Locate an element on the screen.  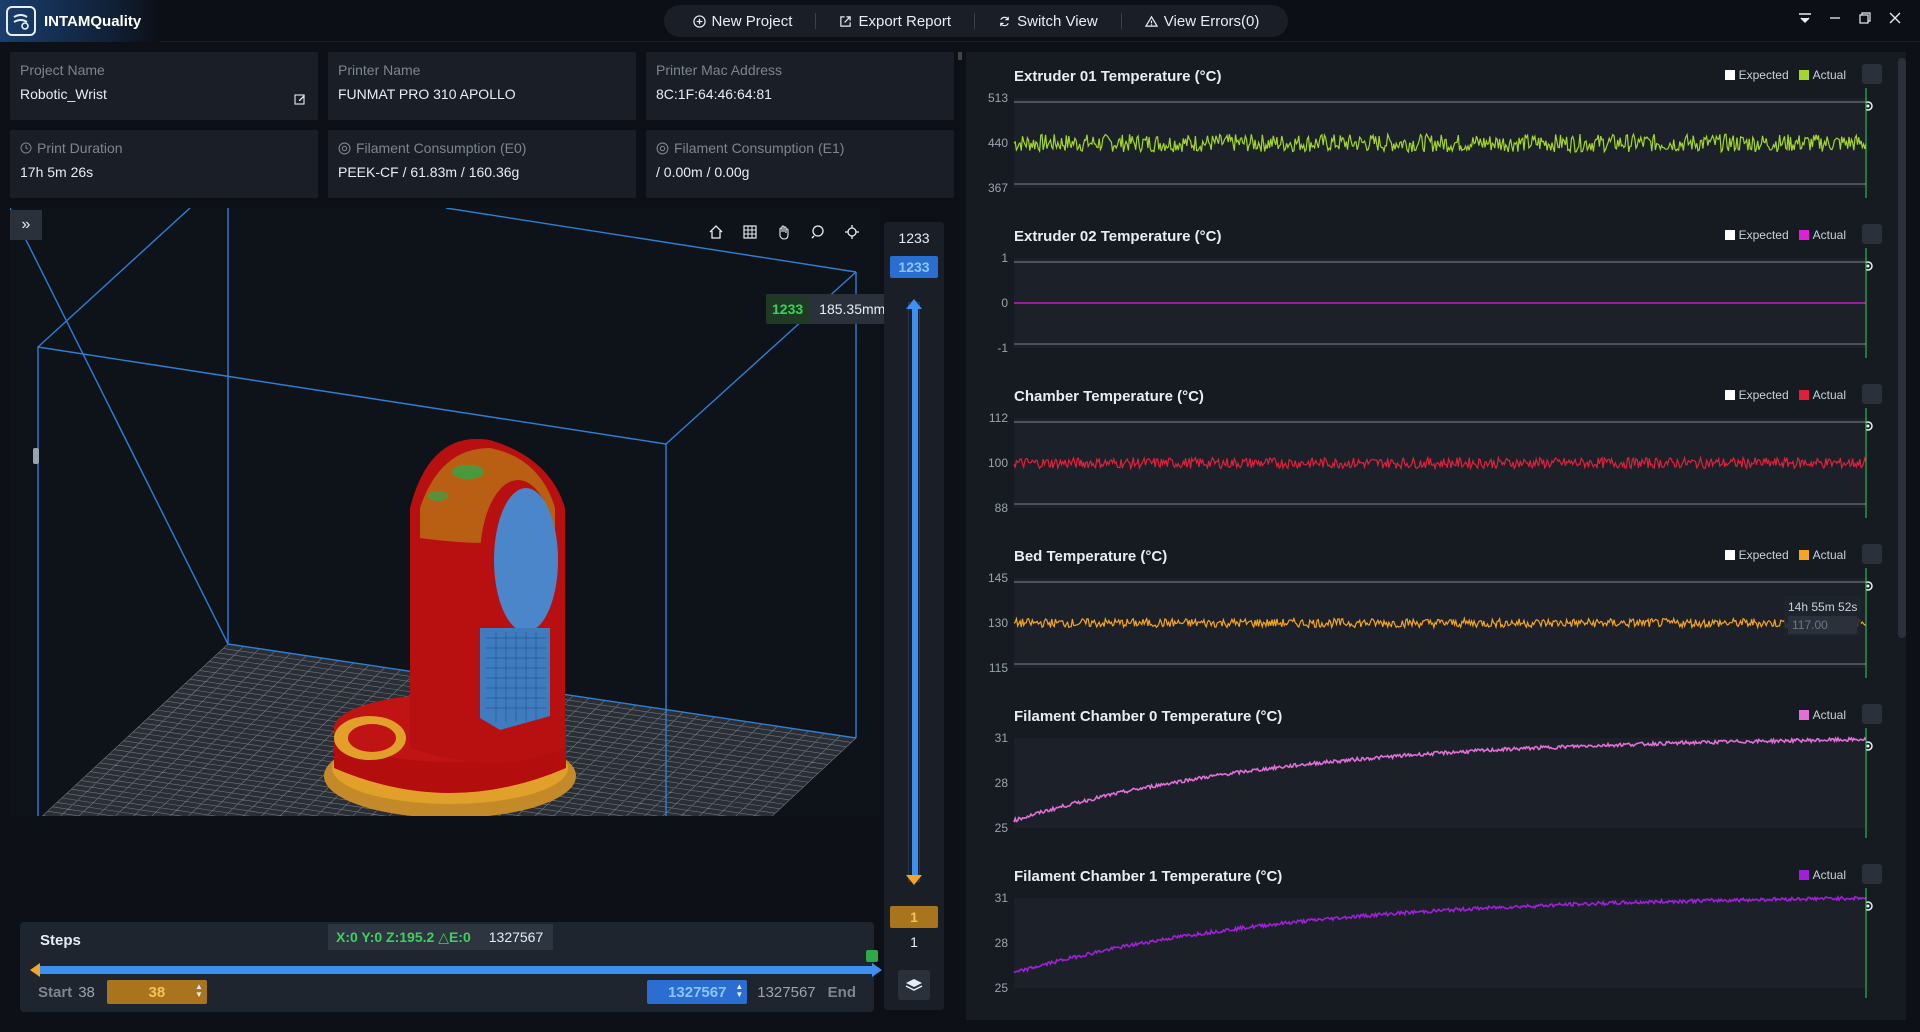
y-tick-label: 513 is located at coordinates (998, 98).